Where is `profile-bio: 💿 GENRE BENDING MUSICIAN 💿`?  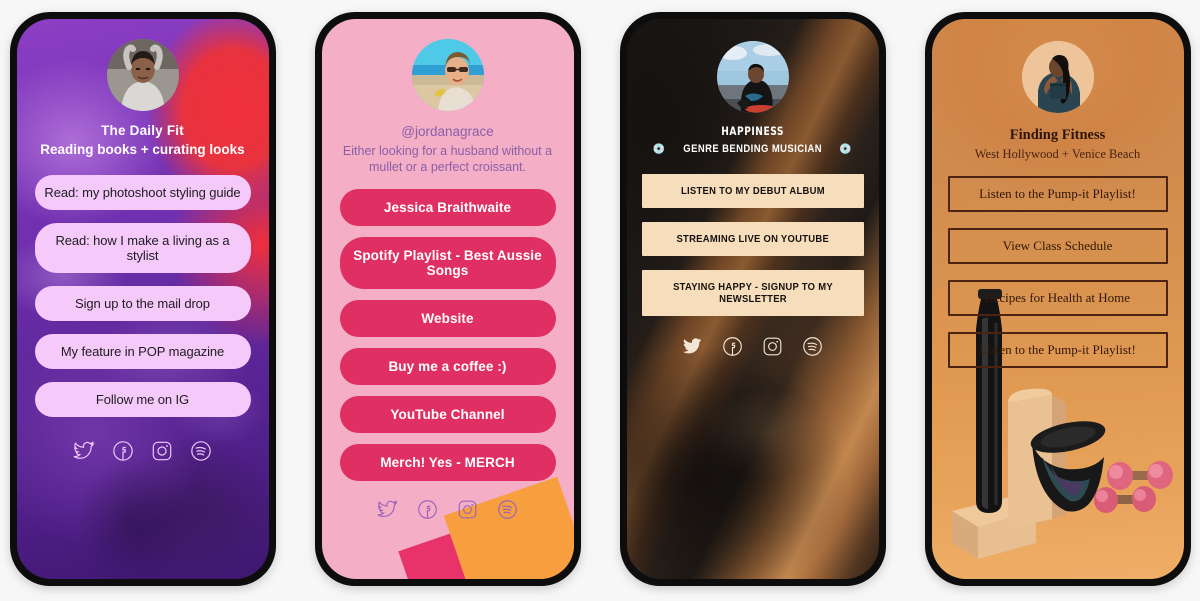
profile-bio: 💿 GENRE BENDING MUSICIAN 💿 is located at coordinates (752, 149).